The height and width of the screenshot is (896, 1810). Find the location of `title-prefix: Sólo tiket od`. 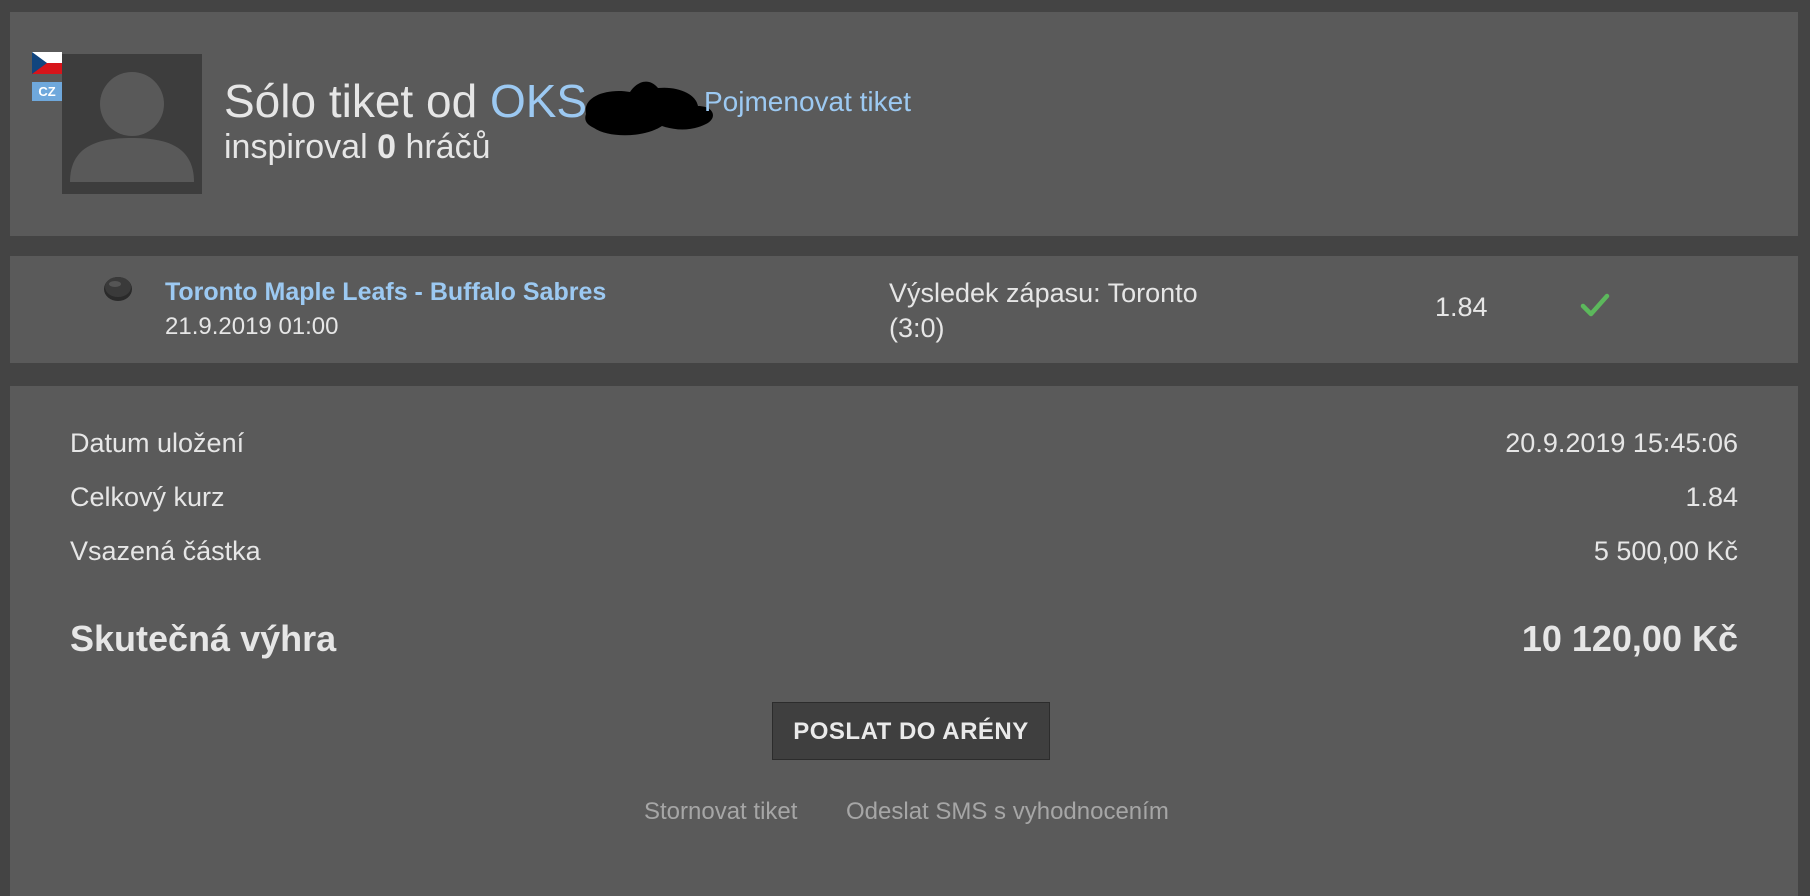

title-prefix: Sólo tiket od is located at coordinates (351, 101).